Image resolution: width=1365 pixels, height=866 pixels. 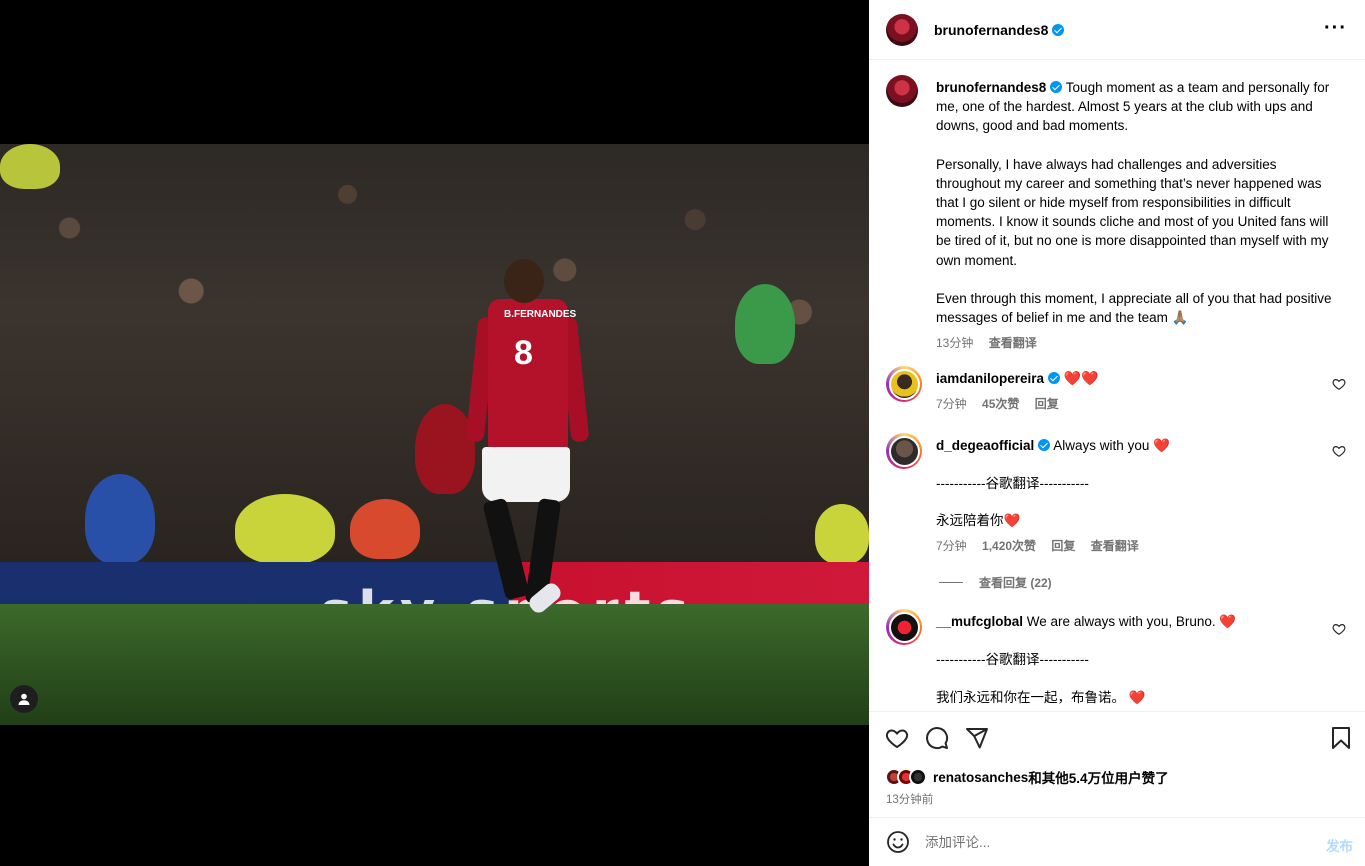 What do you see at coordinates (527, 439) in the screenshot?
I see `player-figure: B.FERNANDES 8` at bounding box center [527, 439].